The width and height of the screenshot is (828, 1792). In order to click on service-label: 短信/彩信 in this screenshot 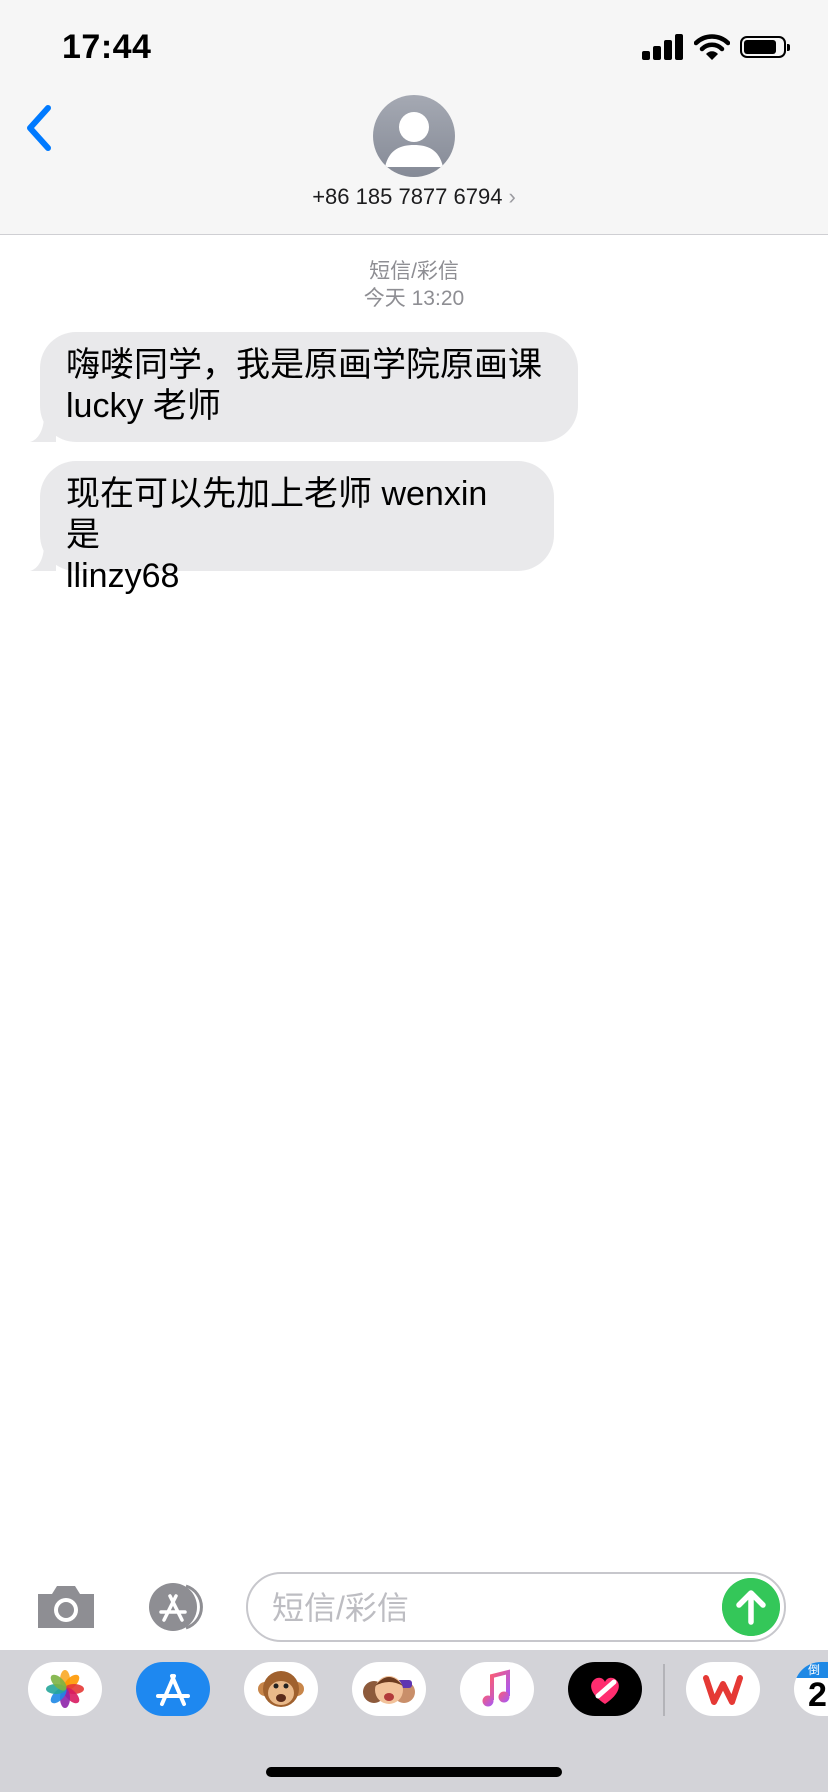, I will do `click(414, 271)`.